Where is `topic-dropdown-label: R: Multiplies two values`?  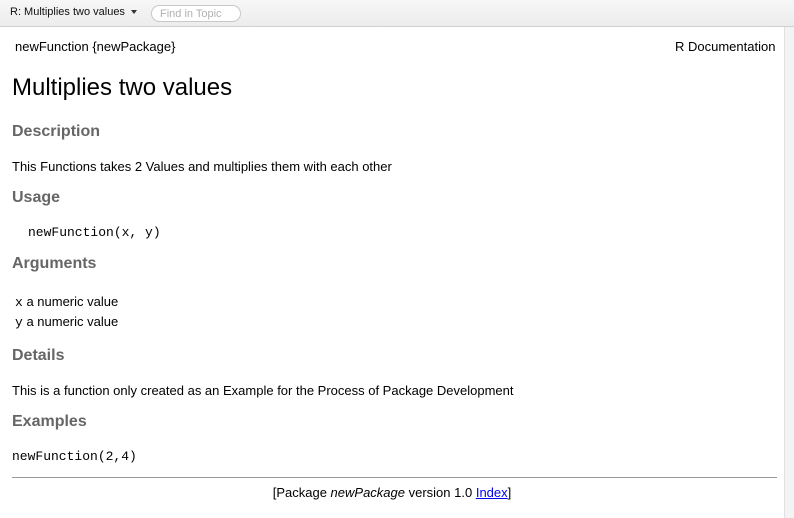 topic-dropdown-label: R: Multiplies two values is located at coordinates (67, 12).